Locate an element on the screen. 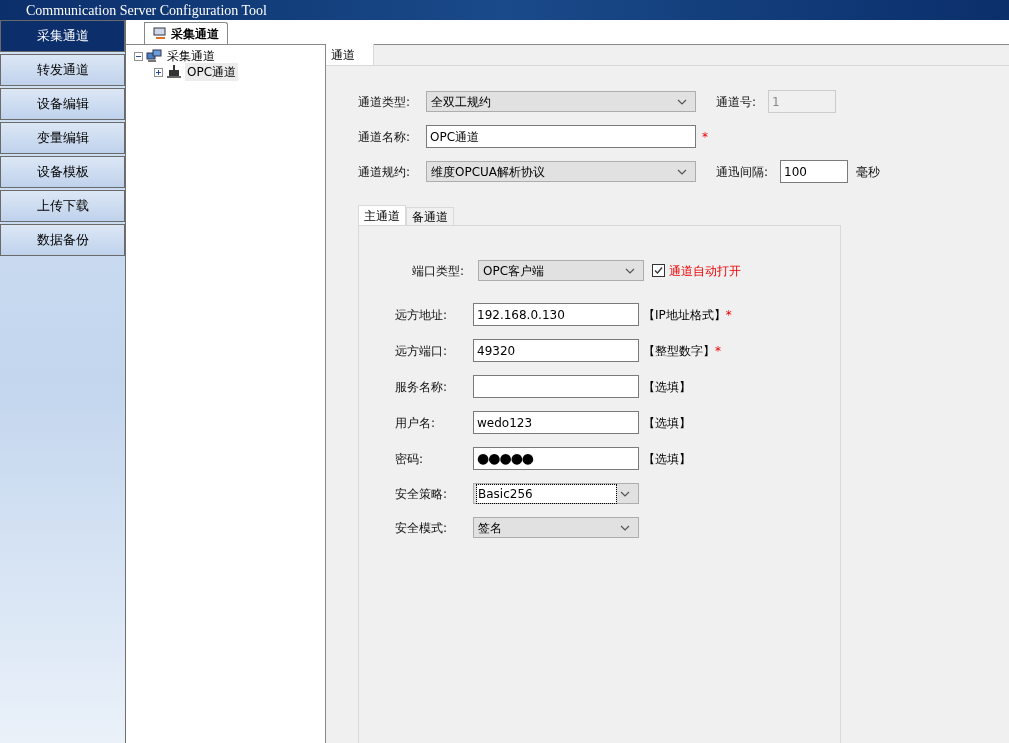 This screenshot has height=743, width=1009. nav-button: 变量编辑 is located at coordinates (62, 138).